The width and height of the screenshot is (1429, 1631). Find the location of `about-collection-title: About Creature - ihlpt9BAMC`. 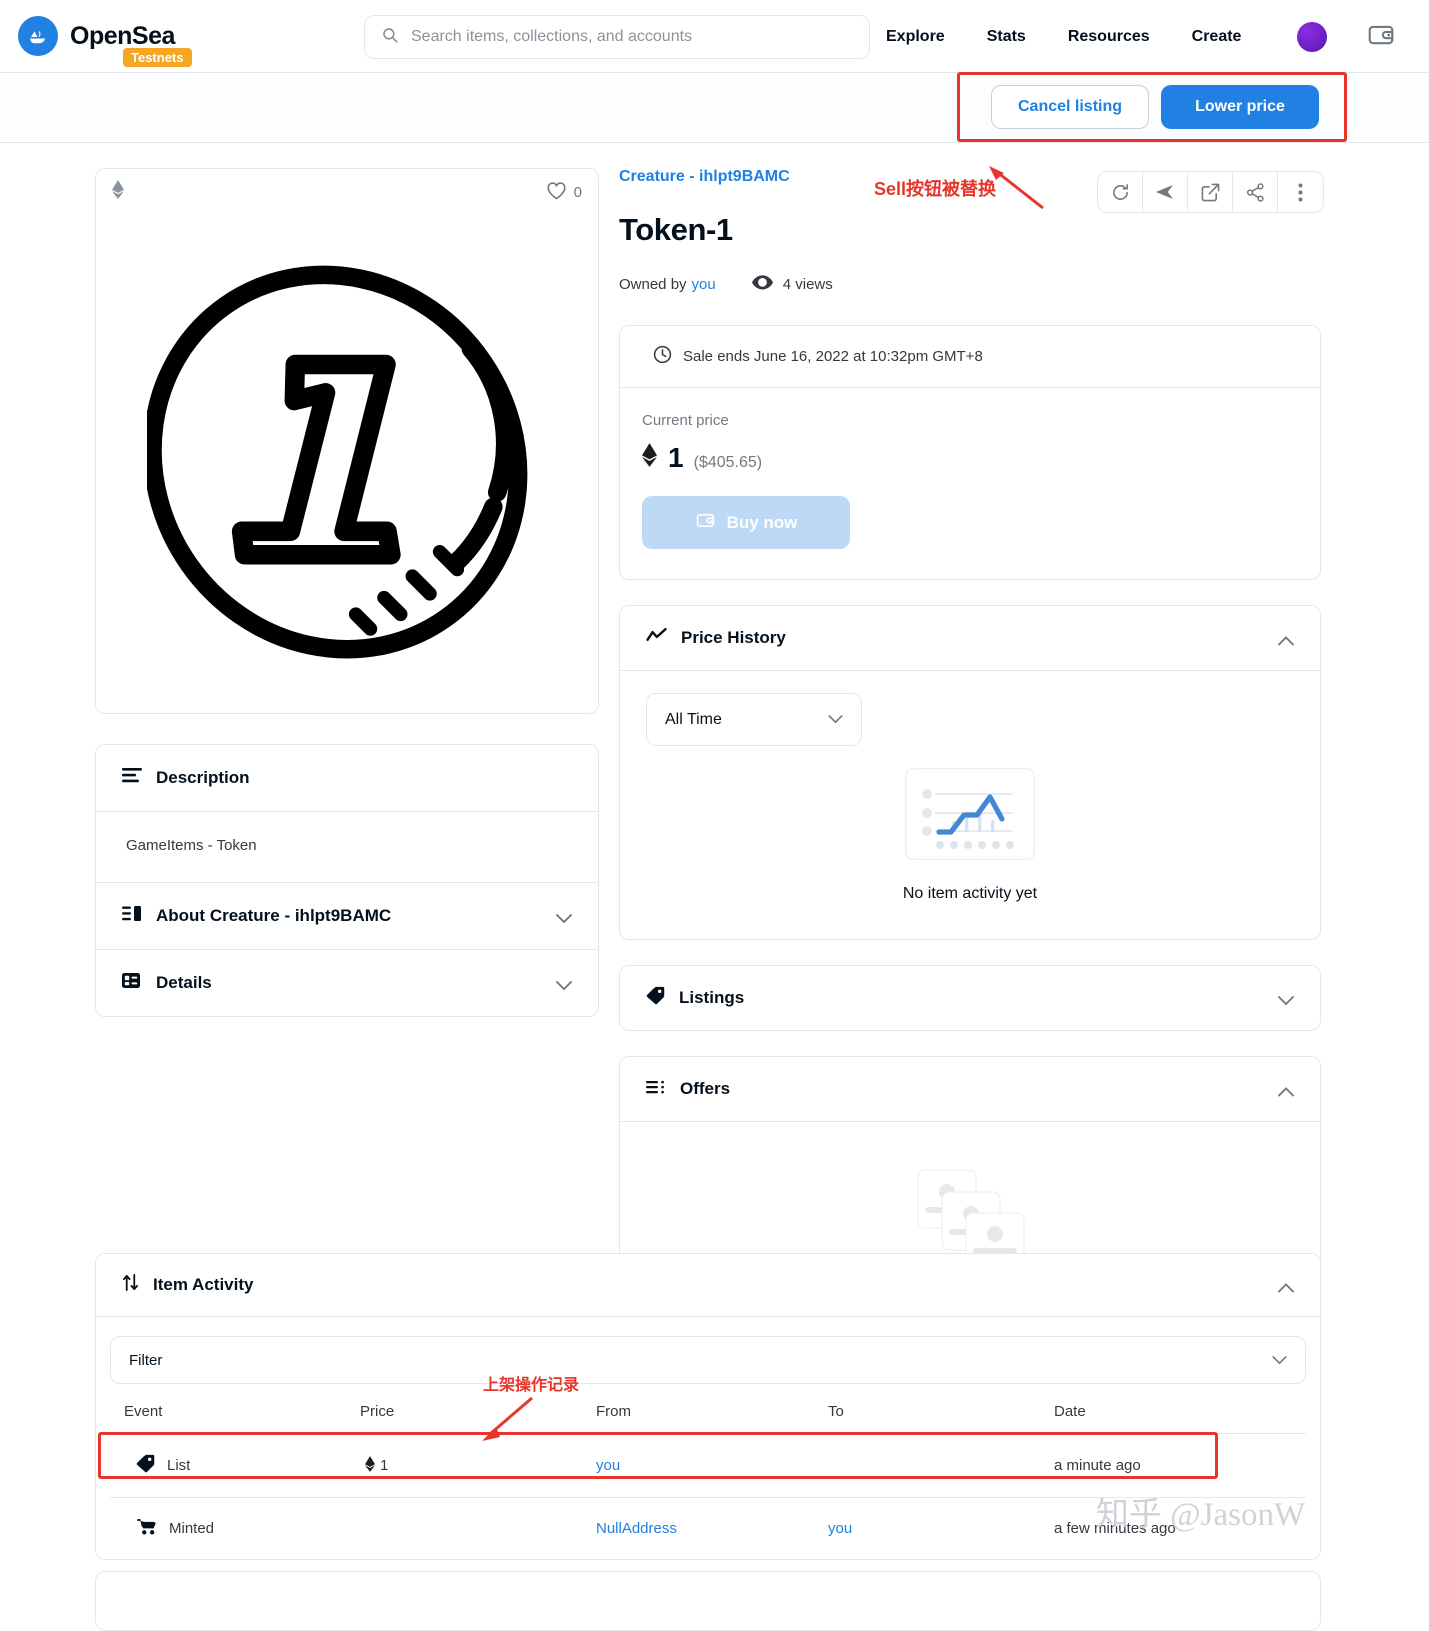

about-collection-title: About Creature - ihlpt9BAMC is located at coordinates (274, 915).